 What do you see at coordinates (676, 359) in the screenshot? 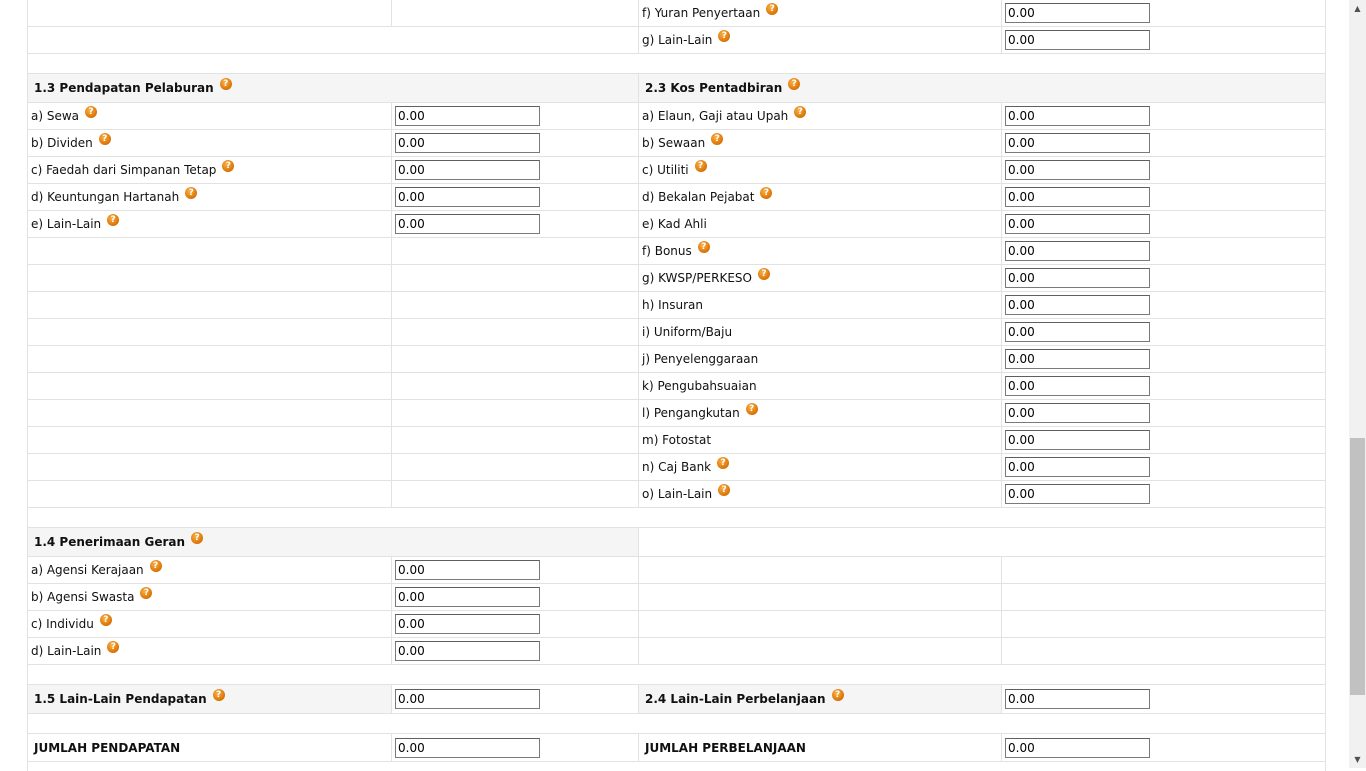
I see `form-row: j) Penyelenggaraan` at bounding box center [676, 359].